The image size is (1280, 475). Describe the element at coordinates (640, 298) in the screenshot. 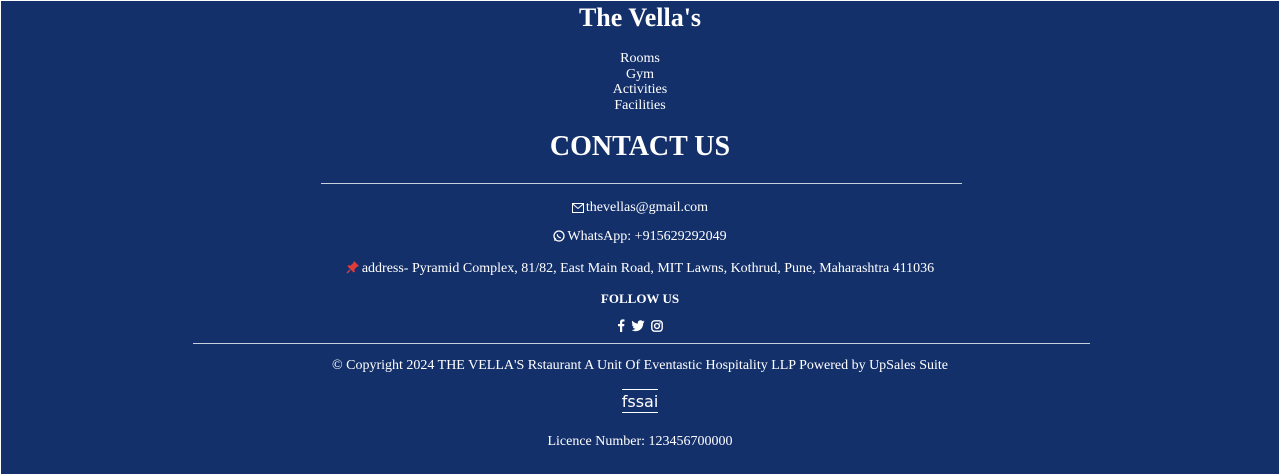

I see `follow-us-heading: FOLLOW US` at that location.